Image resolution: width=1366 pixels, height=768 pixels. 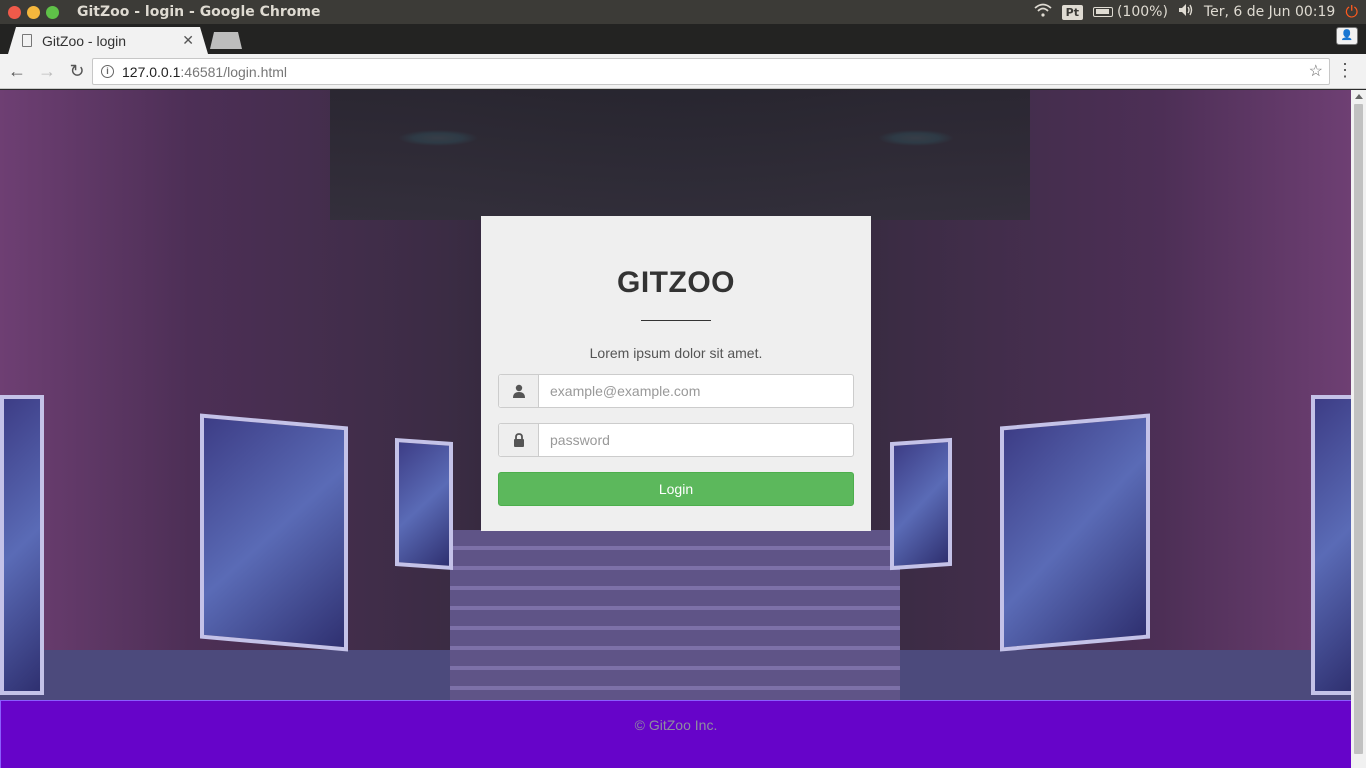 What do you see at coordinates (676, 489) in the screenshot?
I see `login-button: Login` at bounding box center [676, 489].